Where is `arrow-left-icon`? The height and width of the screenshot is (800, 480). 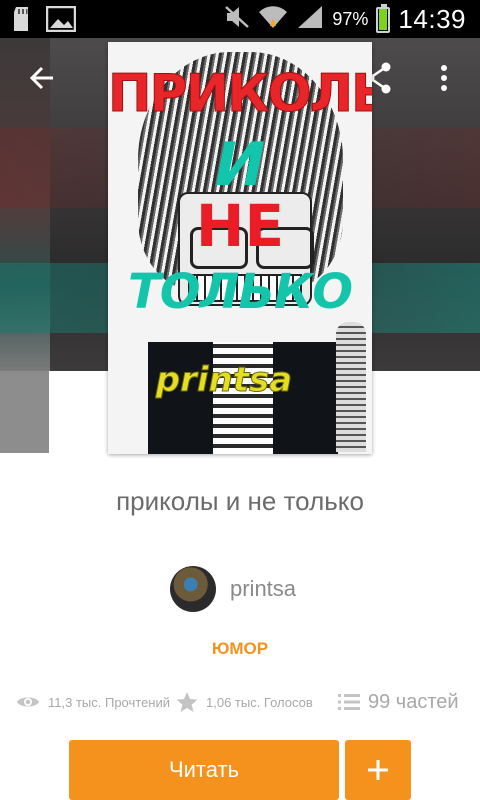 arrow-left-icon is located at coordinates (41, 78).